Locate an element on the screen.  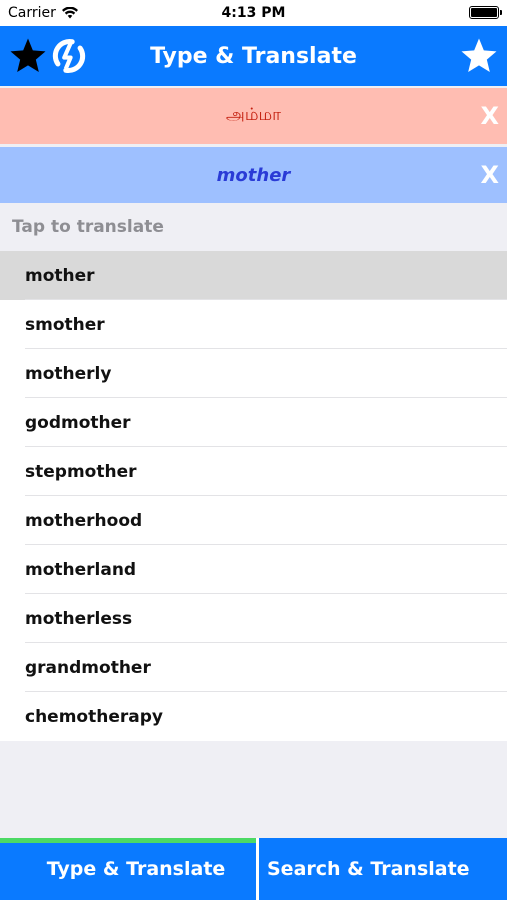
suggestion-item: motherly is located at coordinates (253, 373).